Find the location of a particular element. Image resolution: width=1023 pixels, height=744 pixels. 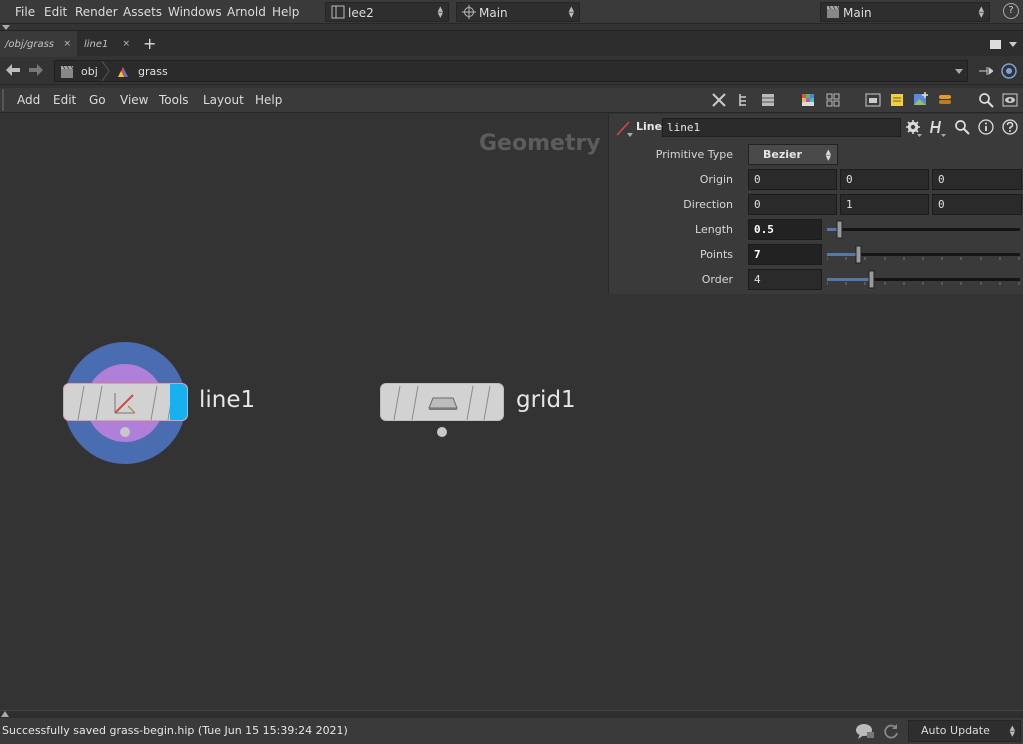

context-label: Geometry is located at coordinates (540, 143).